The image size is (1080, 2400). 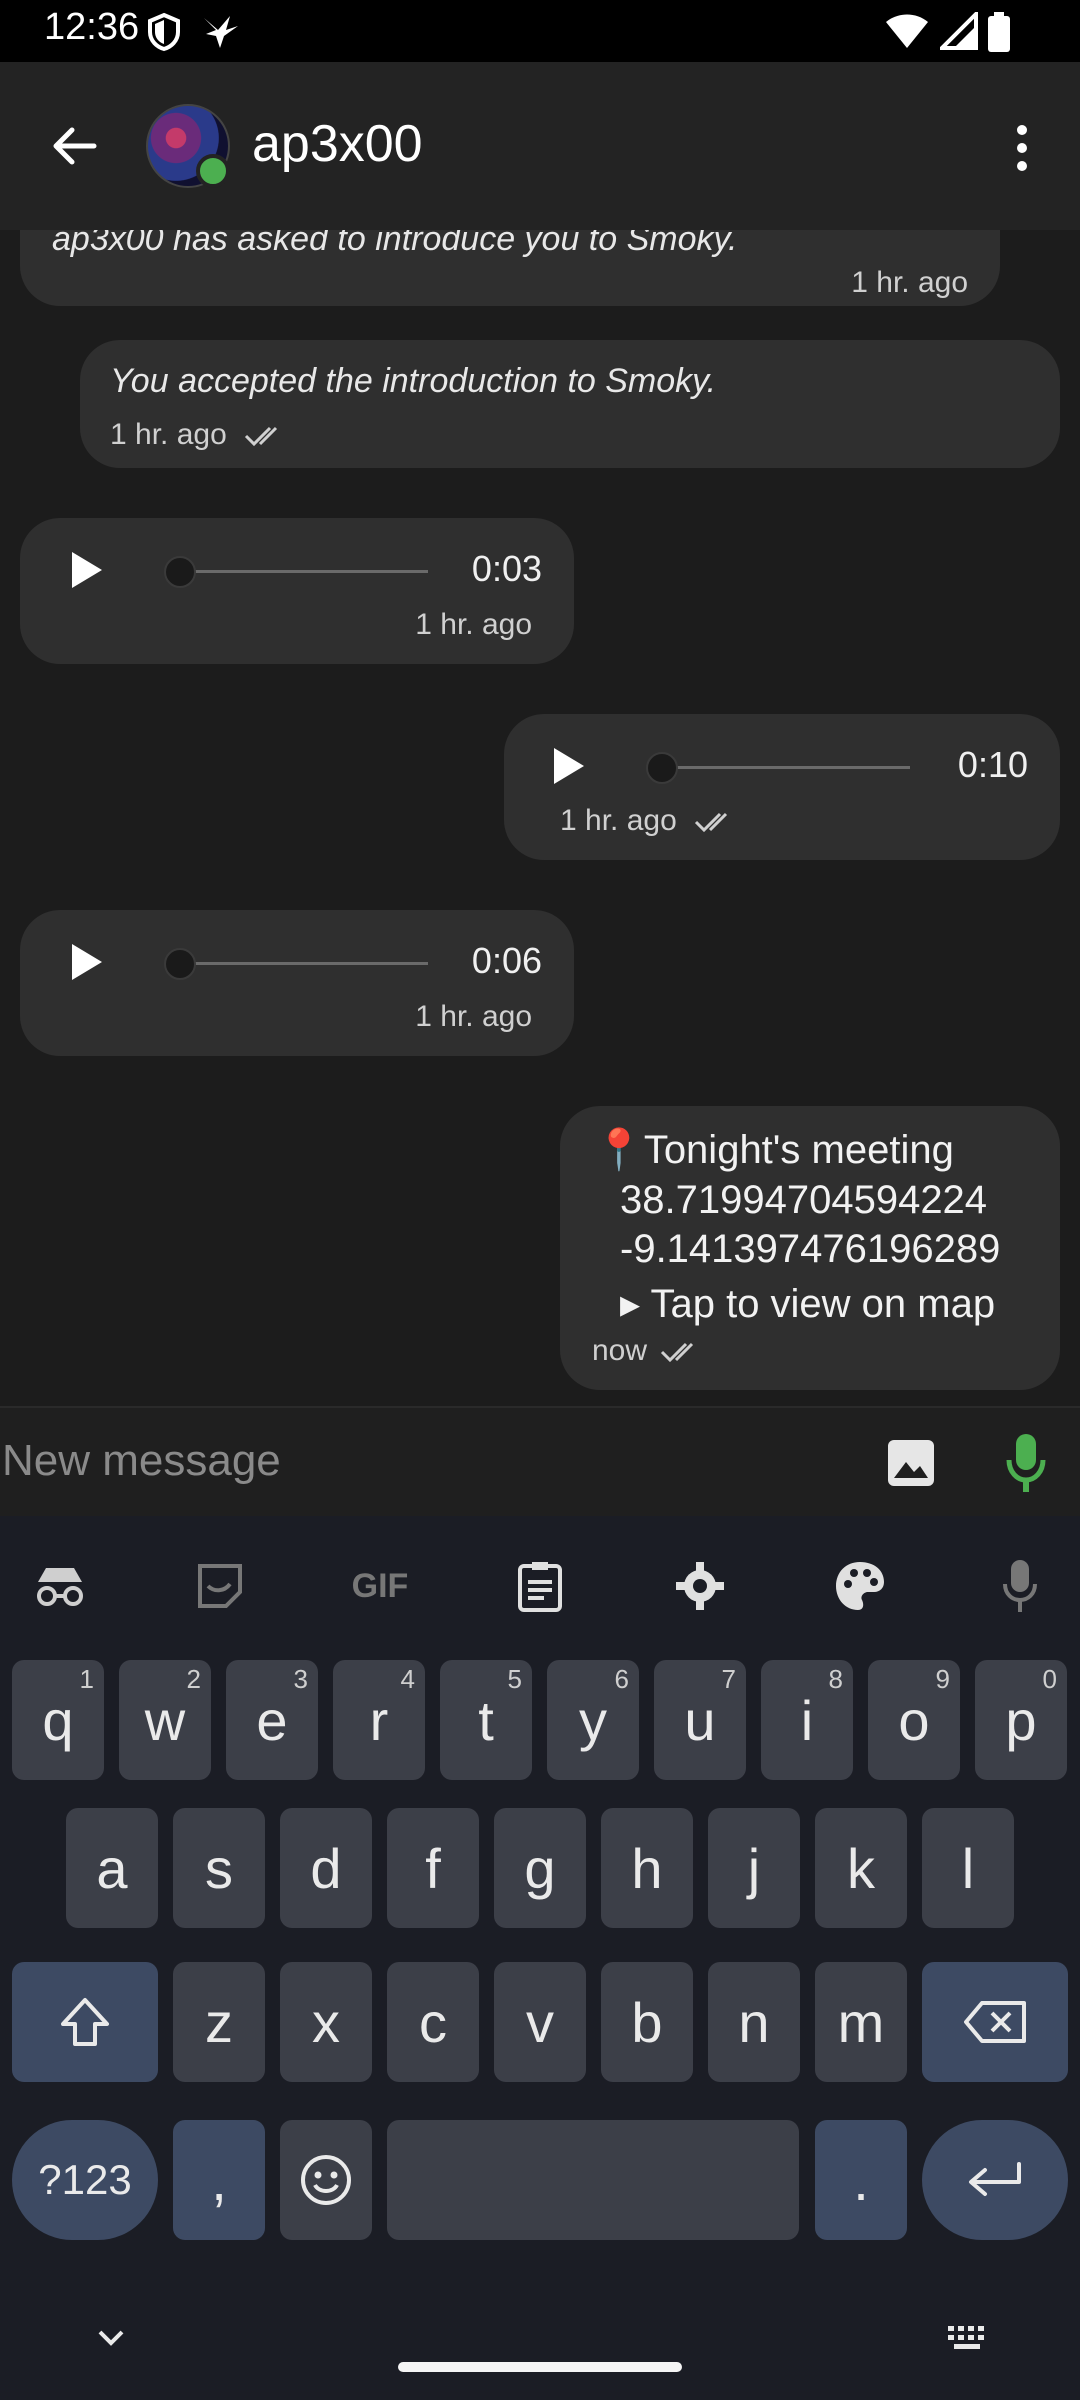 What do you see at coordinates (219, 2180) in the screenshot?
I see `comma-key: ,` at bounding box center [219, 2180].